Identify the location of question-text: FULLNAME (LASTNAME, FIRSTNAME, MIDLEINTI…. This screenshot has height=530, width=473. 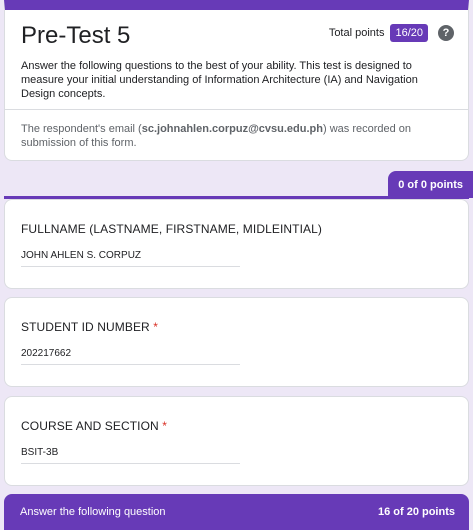
(172, 229).